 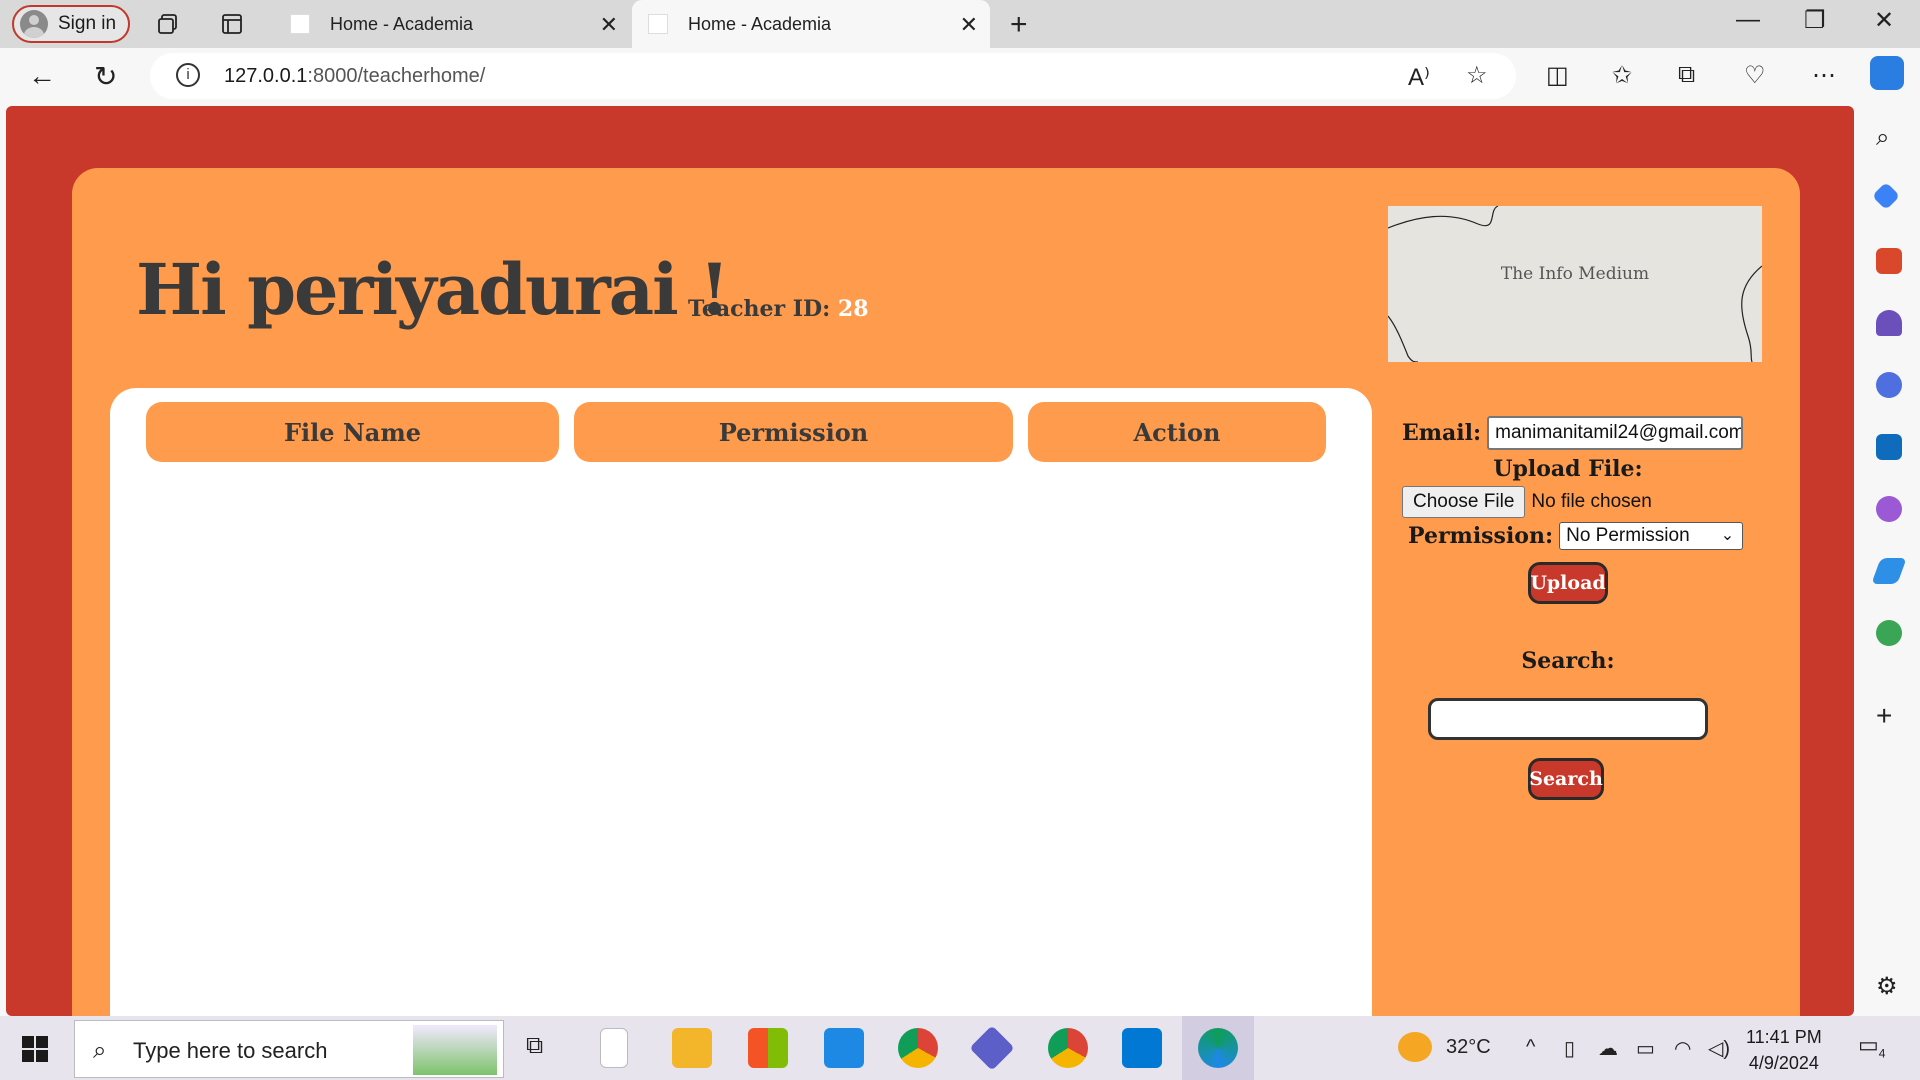 I want to click on tab-title: Home - Academia, so click(x=402, y=23).